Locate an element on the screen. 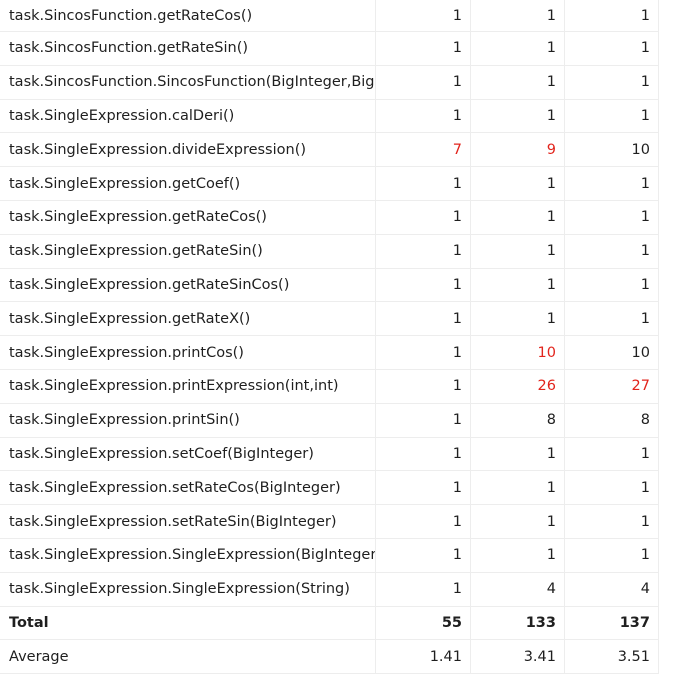  method-name-cell: Average is located at coordinates (188, 657).